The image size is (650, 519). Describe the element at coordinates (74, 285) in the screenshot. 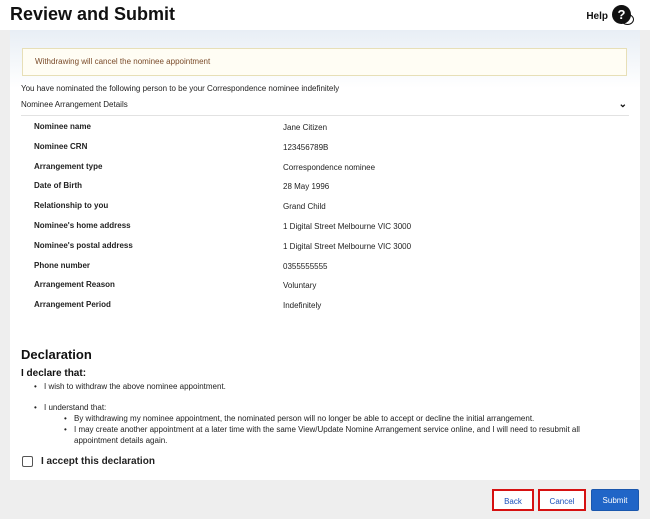

I see `detail-label: Arrangement Reason` at that location.